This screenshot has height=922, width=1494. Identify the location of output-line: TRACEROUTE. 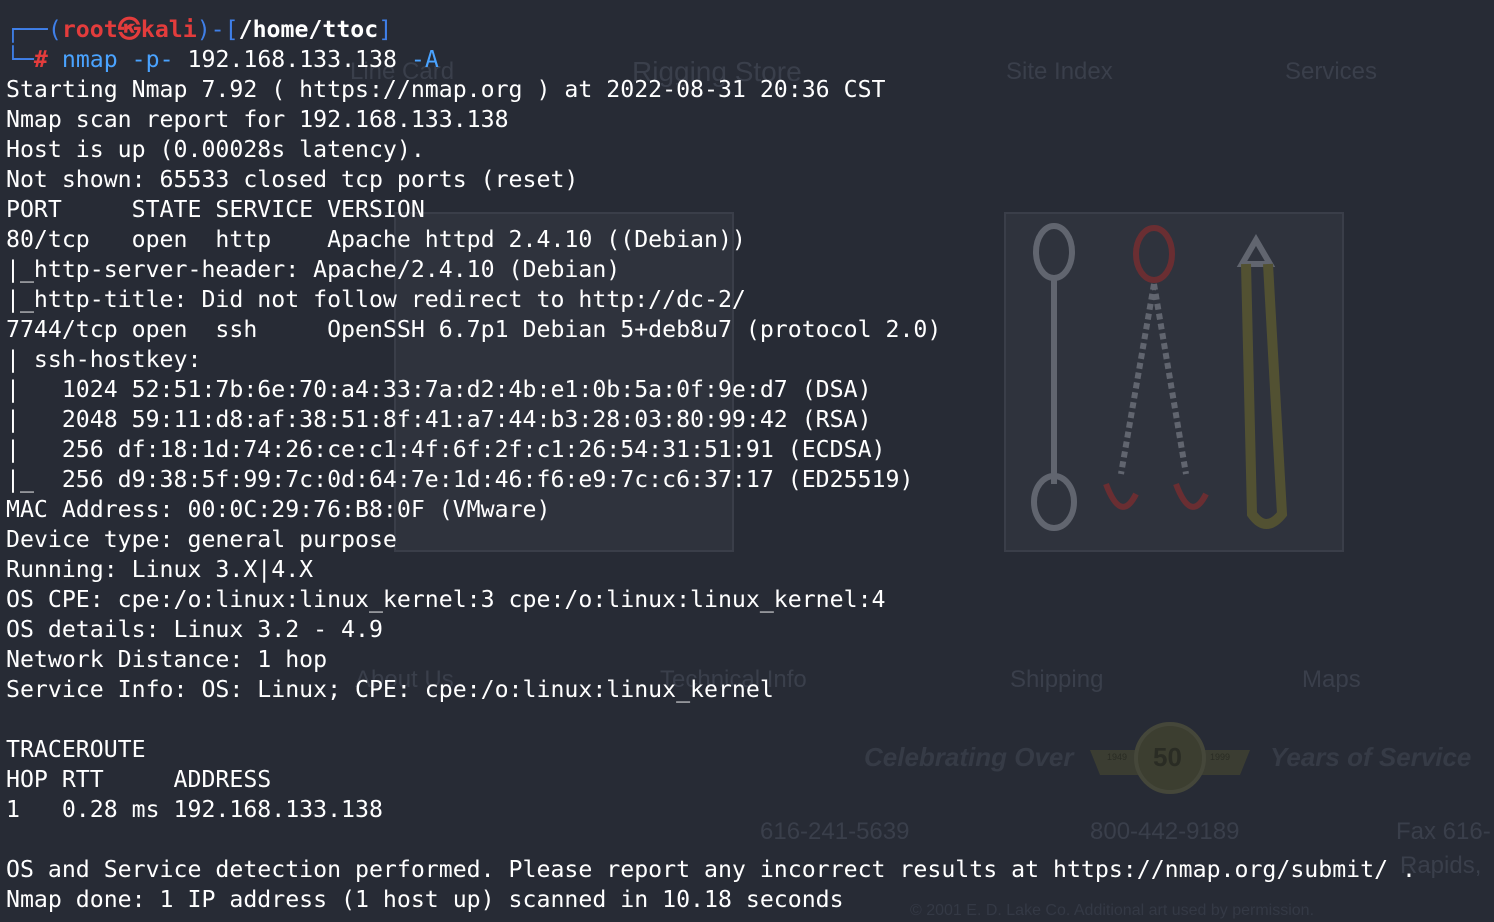
(76, 749).